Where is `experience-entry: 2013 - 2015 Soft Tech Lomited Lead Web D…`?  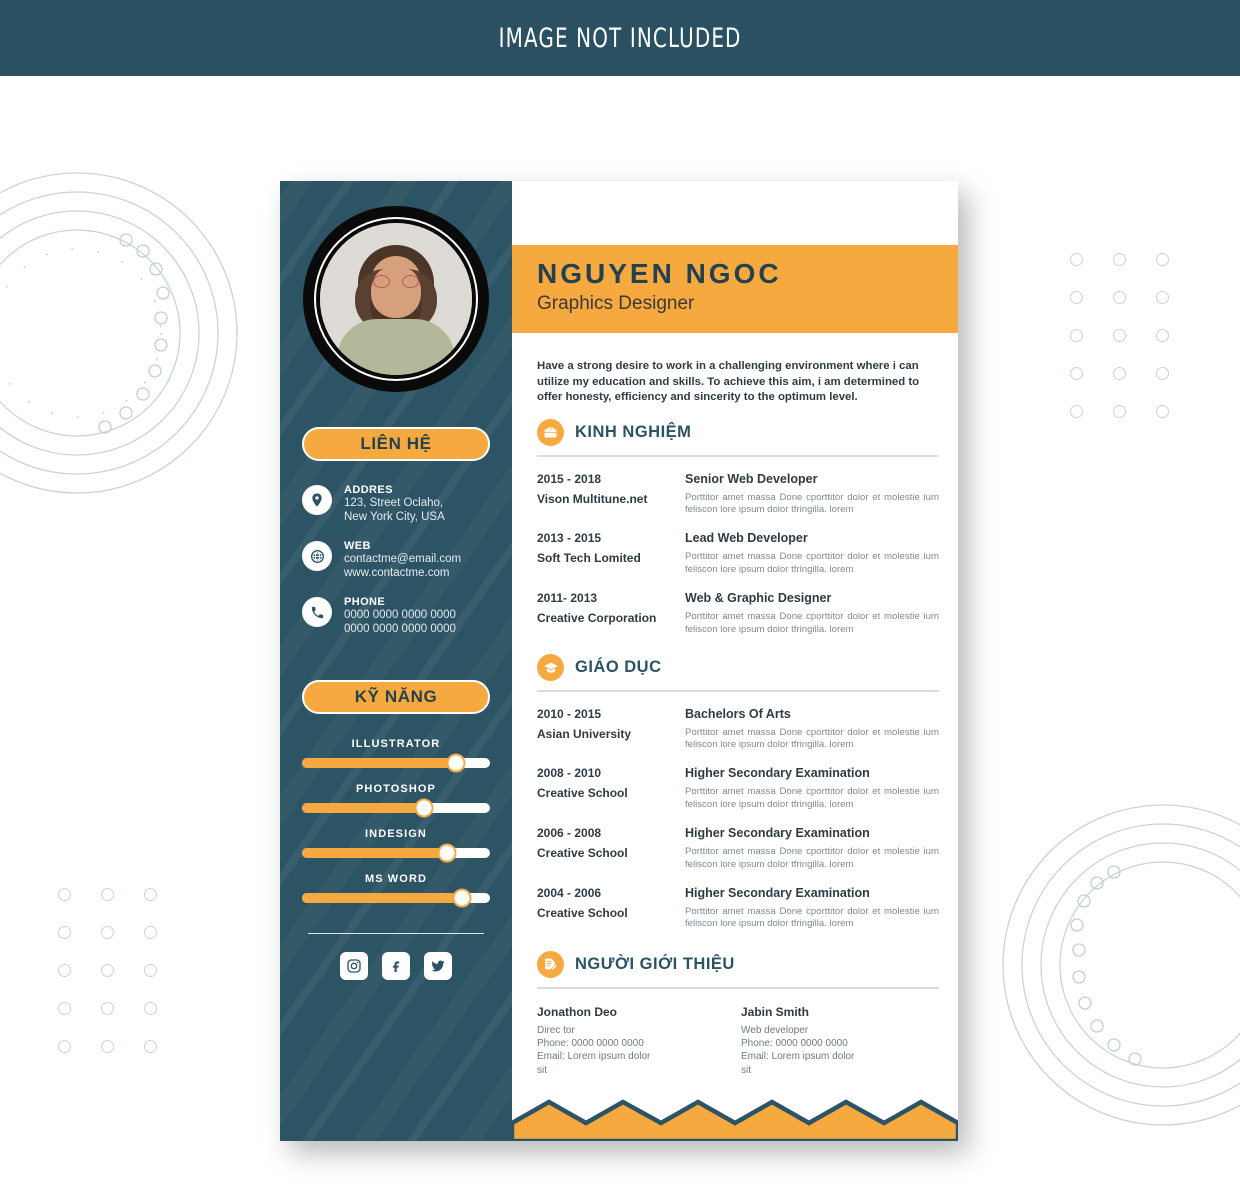 experience-entry: 2013 - 2015 Soft Tech Lomited Lead Web D… is located at coordinates (738, 553).